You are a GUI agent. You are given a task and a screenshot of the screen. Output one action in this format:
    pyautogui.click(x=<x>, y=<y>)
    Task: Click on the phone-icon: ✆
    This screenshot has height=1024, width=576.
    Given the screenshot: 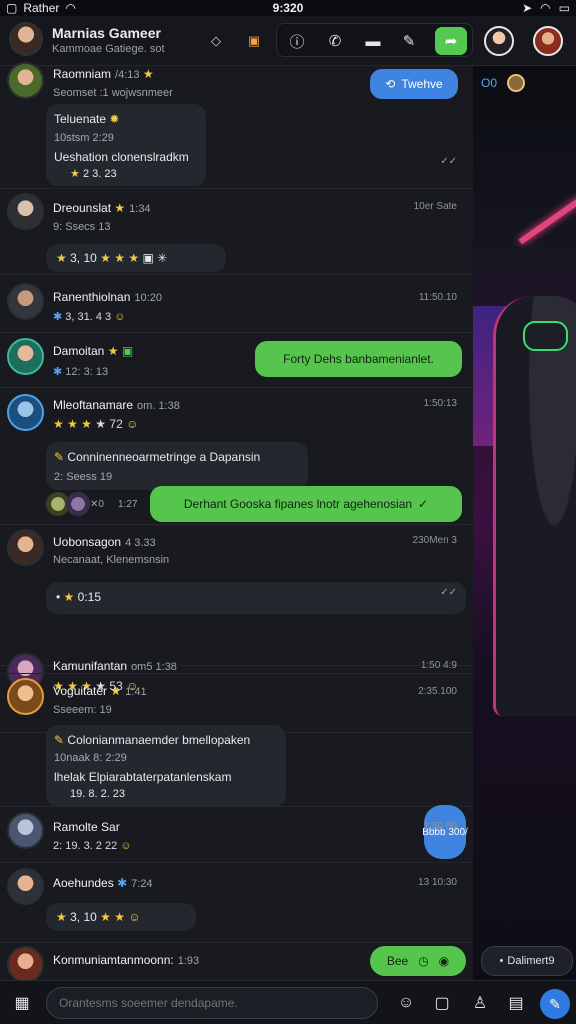 What is the action you would take?
    pyautogui.click(x=335, y=41)
    